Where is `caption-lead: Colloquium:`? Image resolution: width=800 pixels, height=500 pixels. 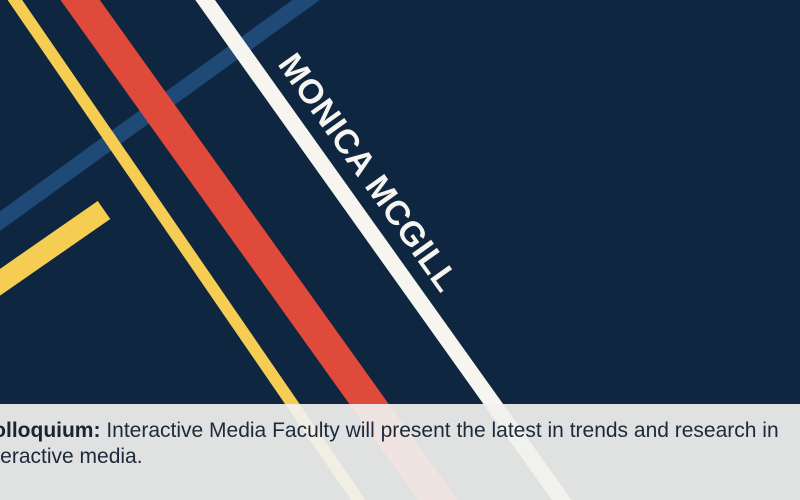 caption-lead: Colloquium: is located at coordinates (50, 430).